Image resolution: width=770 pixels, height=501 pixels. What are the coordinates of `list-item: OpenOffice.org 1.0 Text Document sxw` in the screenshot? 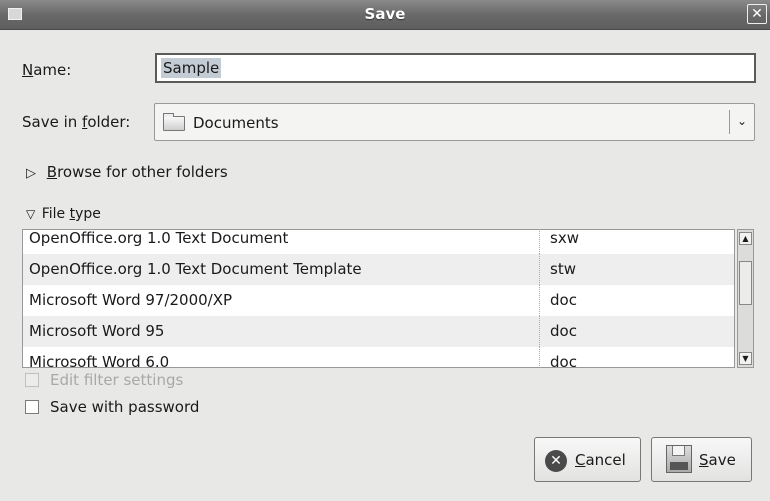 It's located at (378, 242).